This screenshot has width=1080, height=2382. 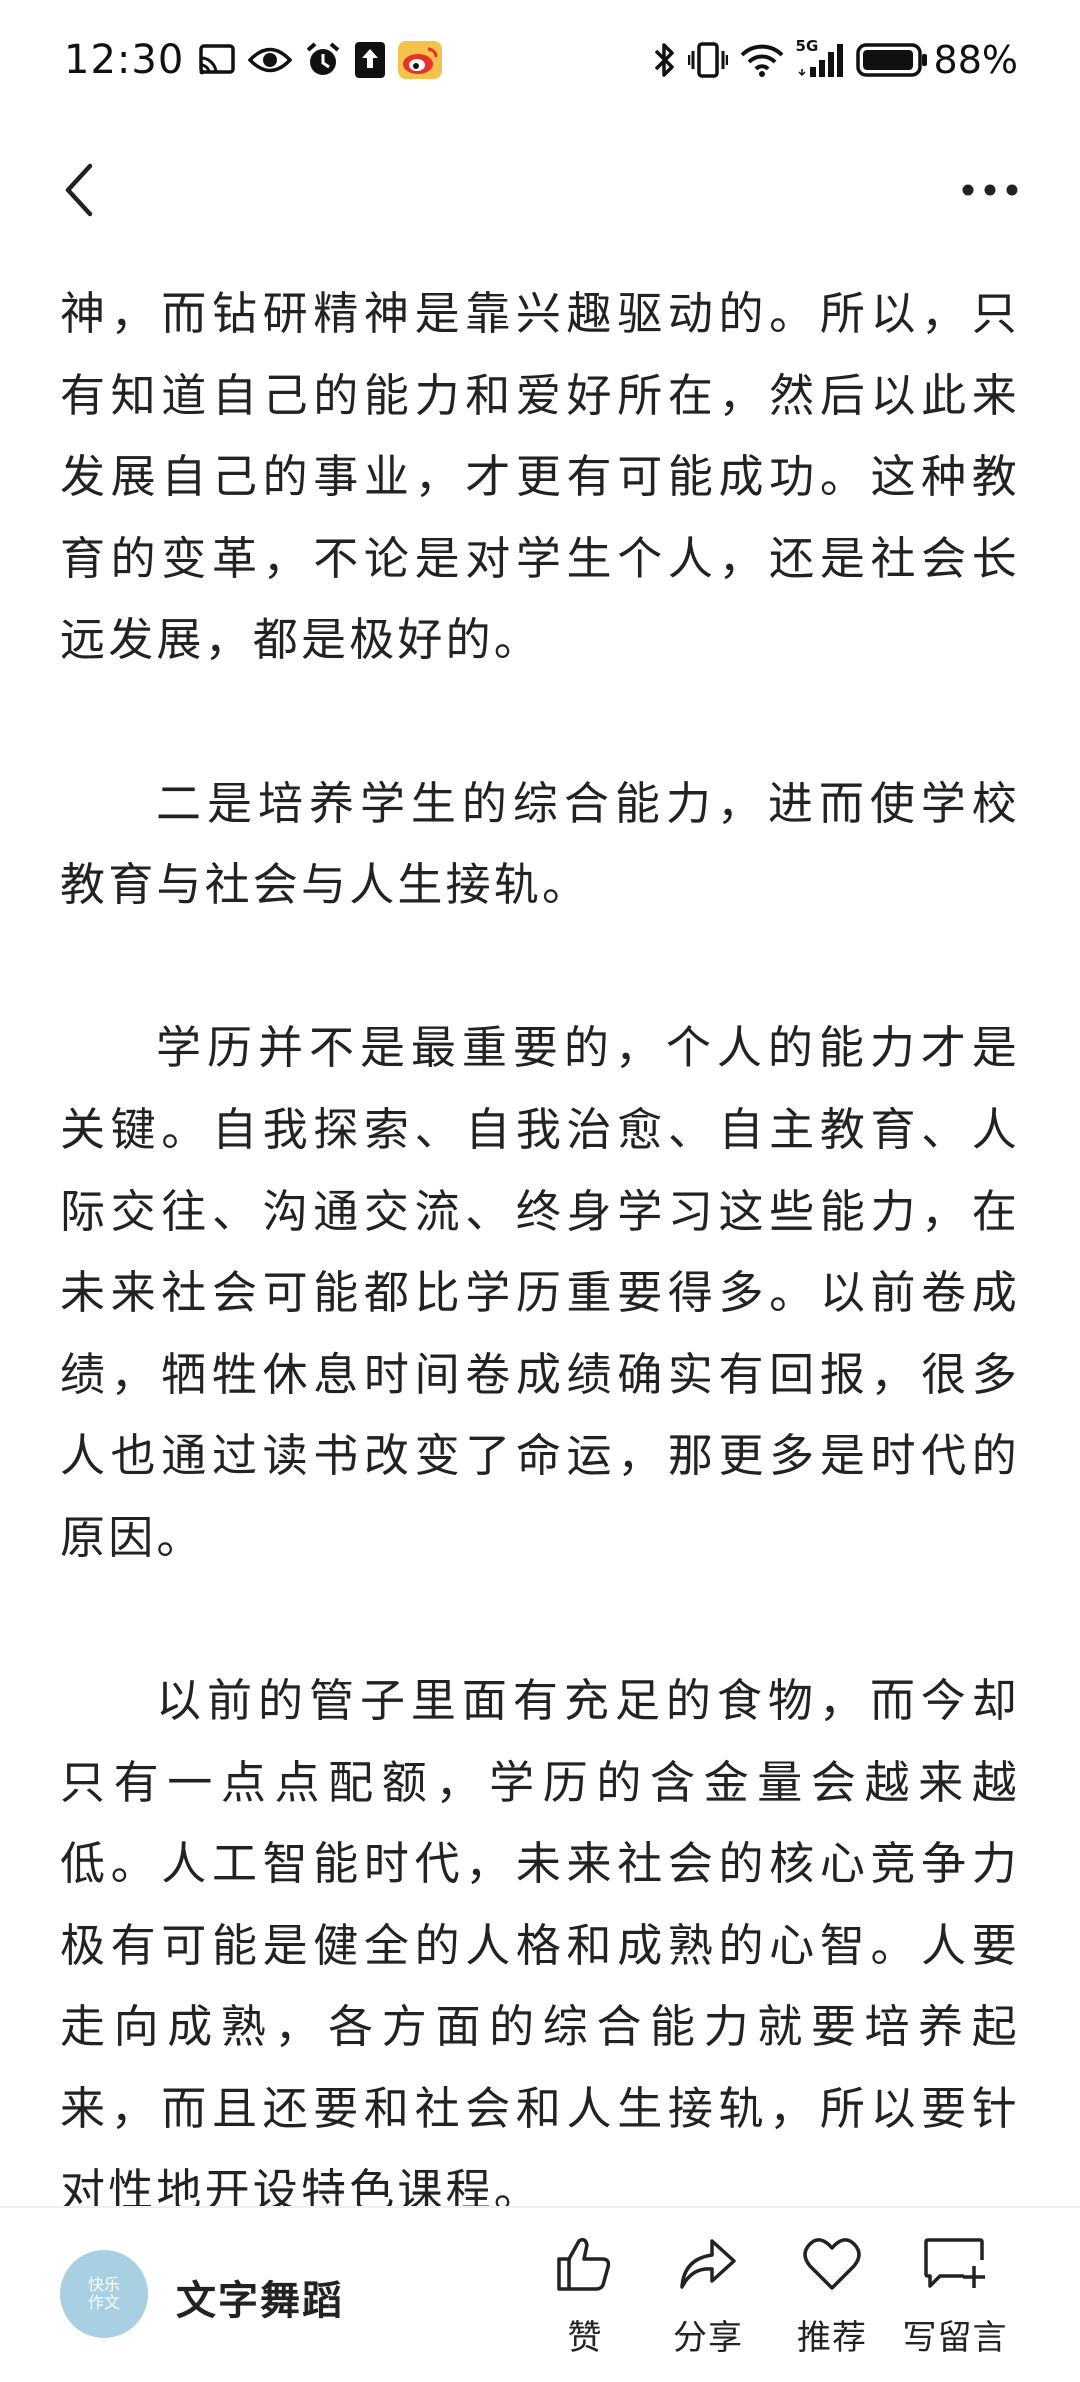 I want to click on signal-5g-icon: 5G, so click(x=820, y=58).